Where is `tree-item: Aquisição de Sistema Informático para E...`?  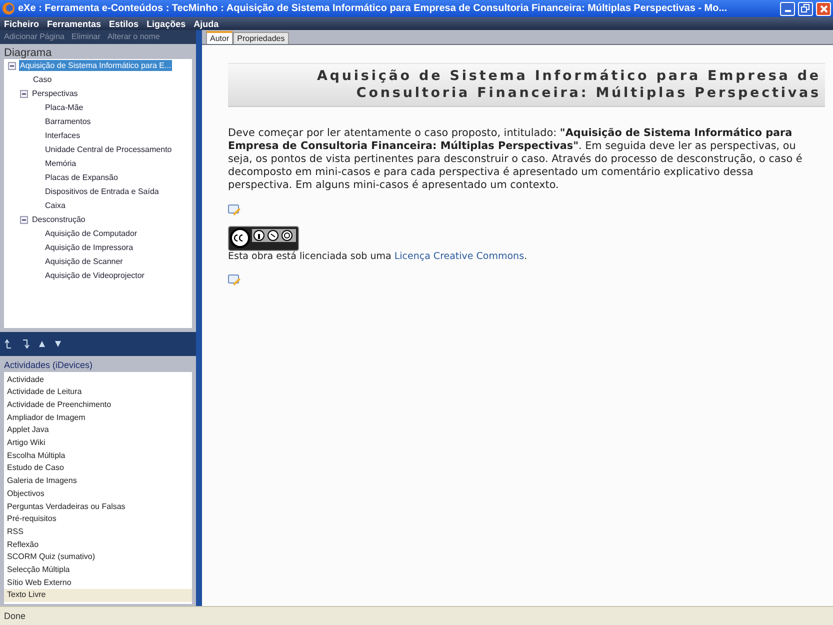
tree-item: Aquisição de Sistema Informático para E... is located at coordinates (95, 66).